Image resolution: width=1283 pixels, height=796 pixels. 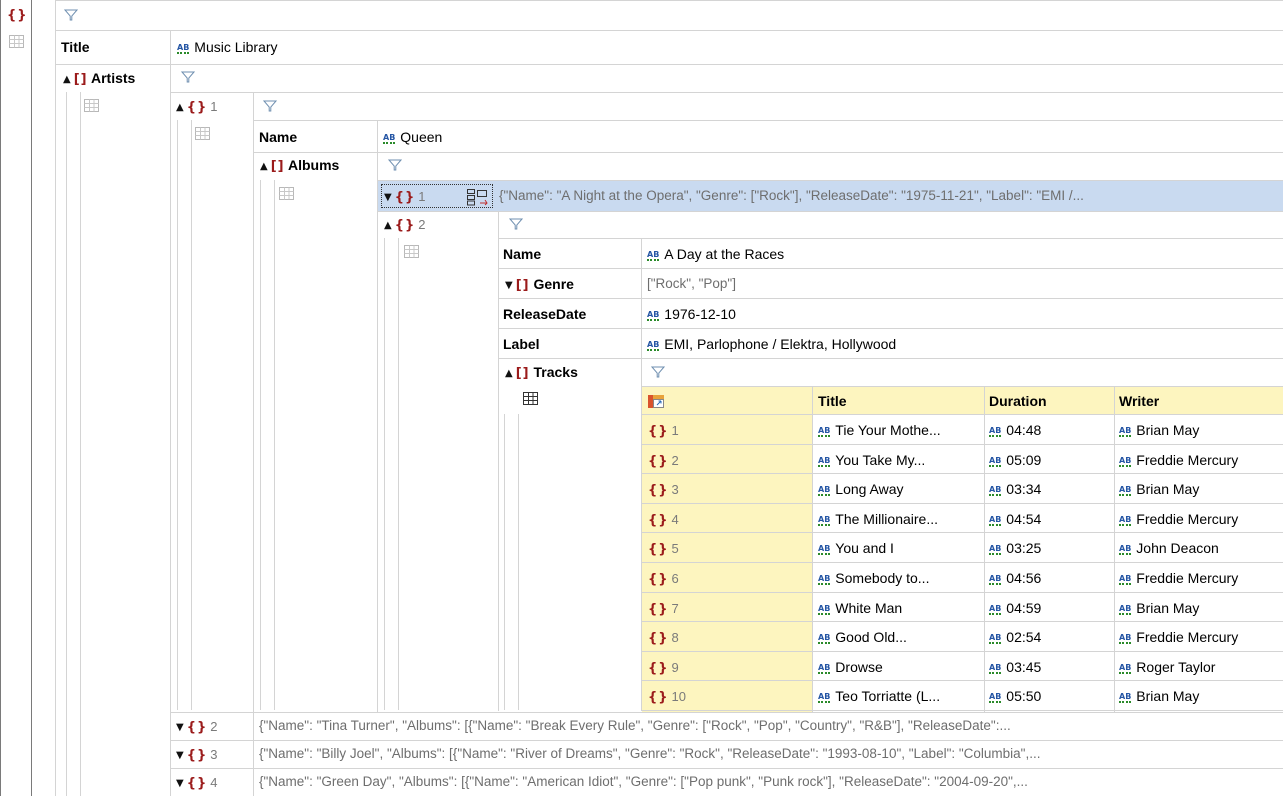 I want to click on track-duration-cell: AB 03:25, so click(x=1015, y=548).